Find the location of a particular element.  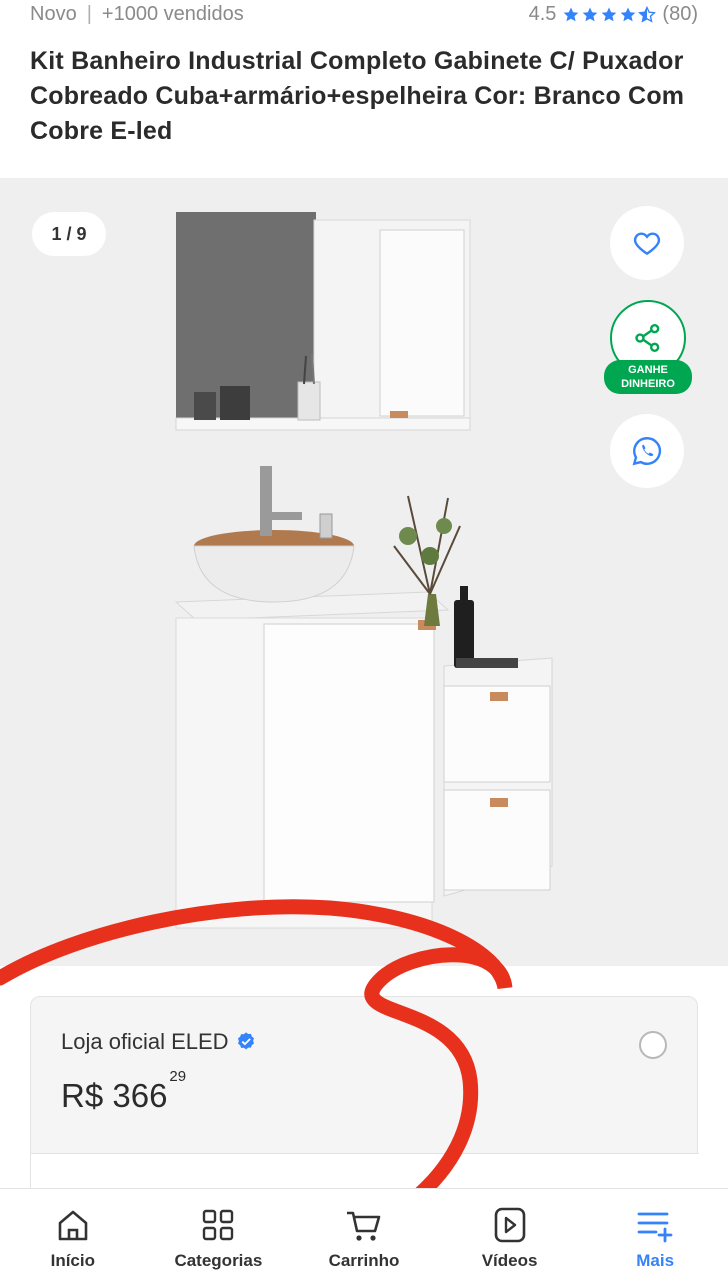

meta-row: Novo | +1000 vendidos 4.5 (80) is located at coordinates (364, 16).